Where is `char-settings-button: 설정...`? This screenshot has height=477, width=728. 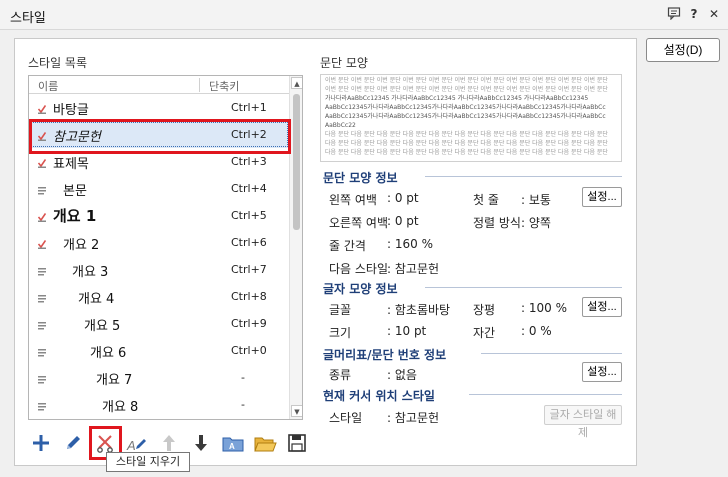 char-settings-button: 설정... is located at coordinates (602, 307).